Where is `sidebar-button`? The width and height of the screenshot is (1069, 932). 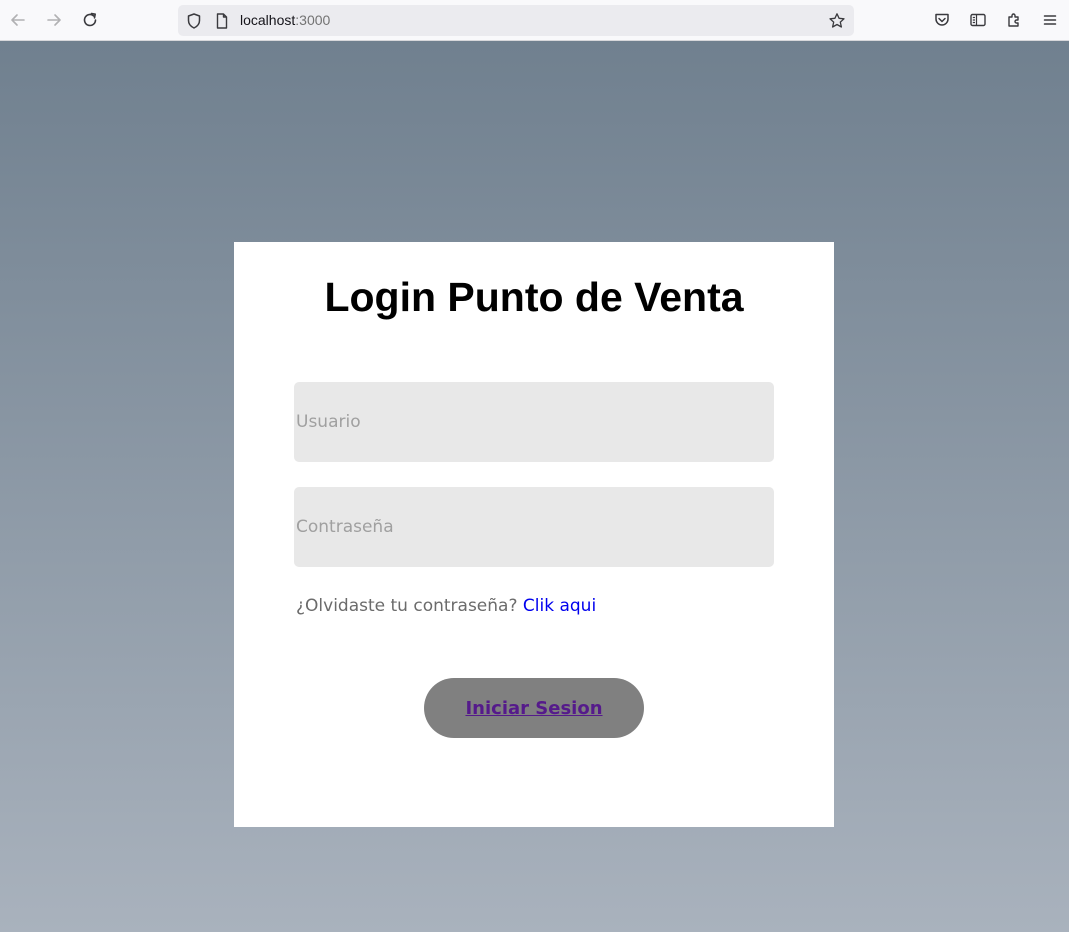
sidebar-button is located at coordinates (978, 20).